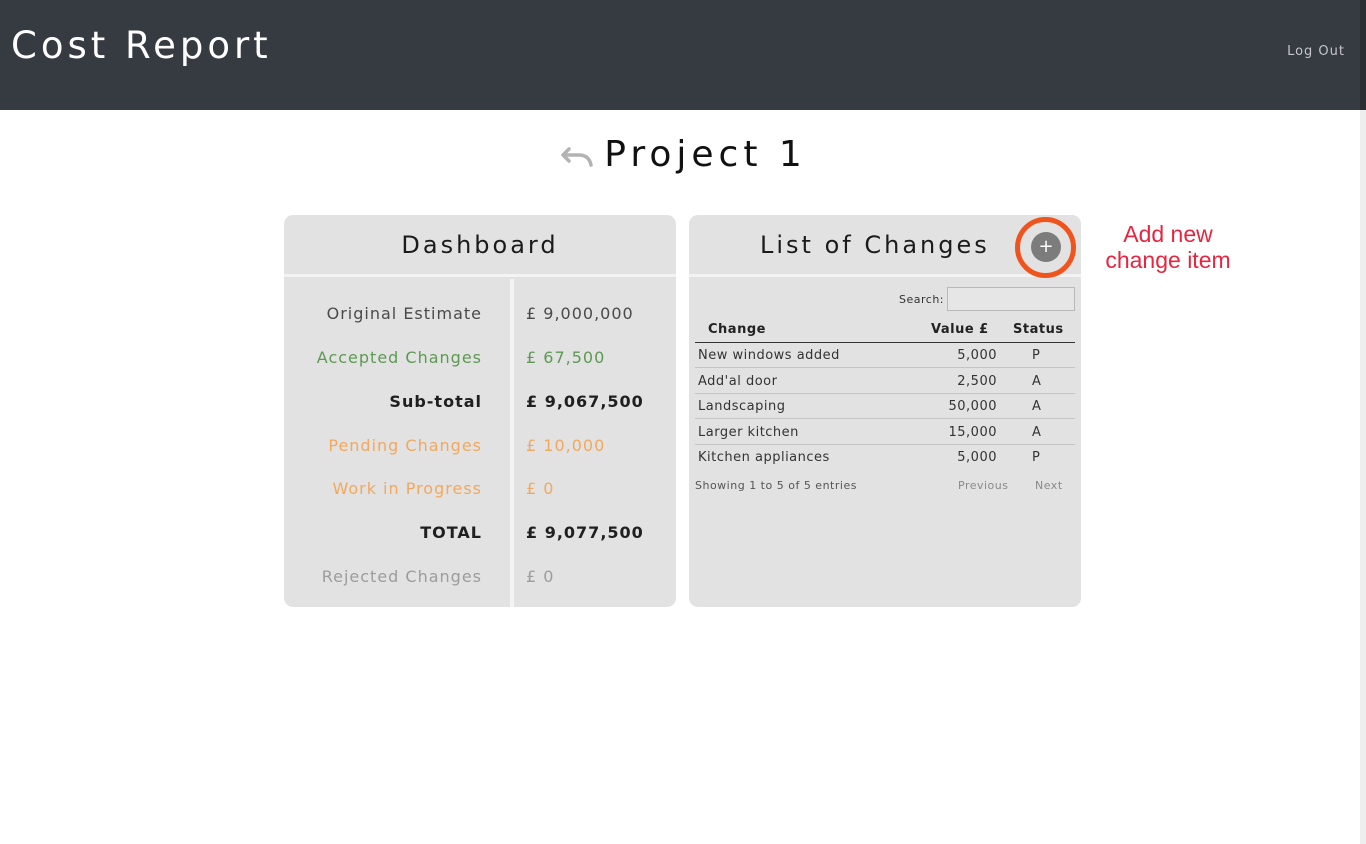 This screenshot has height=844, width=1366. What do you see at coordinates (921, 299) in the screenshot?
I see `search-label: Search:` at bounding box center [921, 299].